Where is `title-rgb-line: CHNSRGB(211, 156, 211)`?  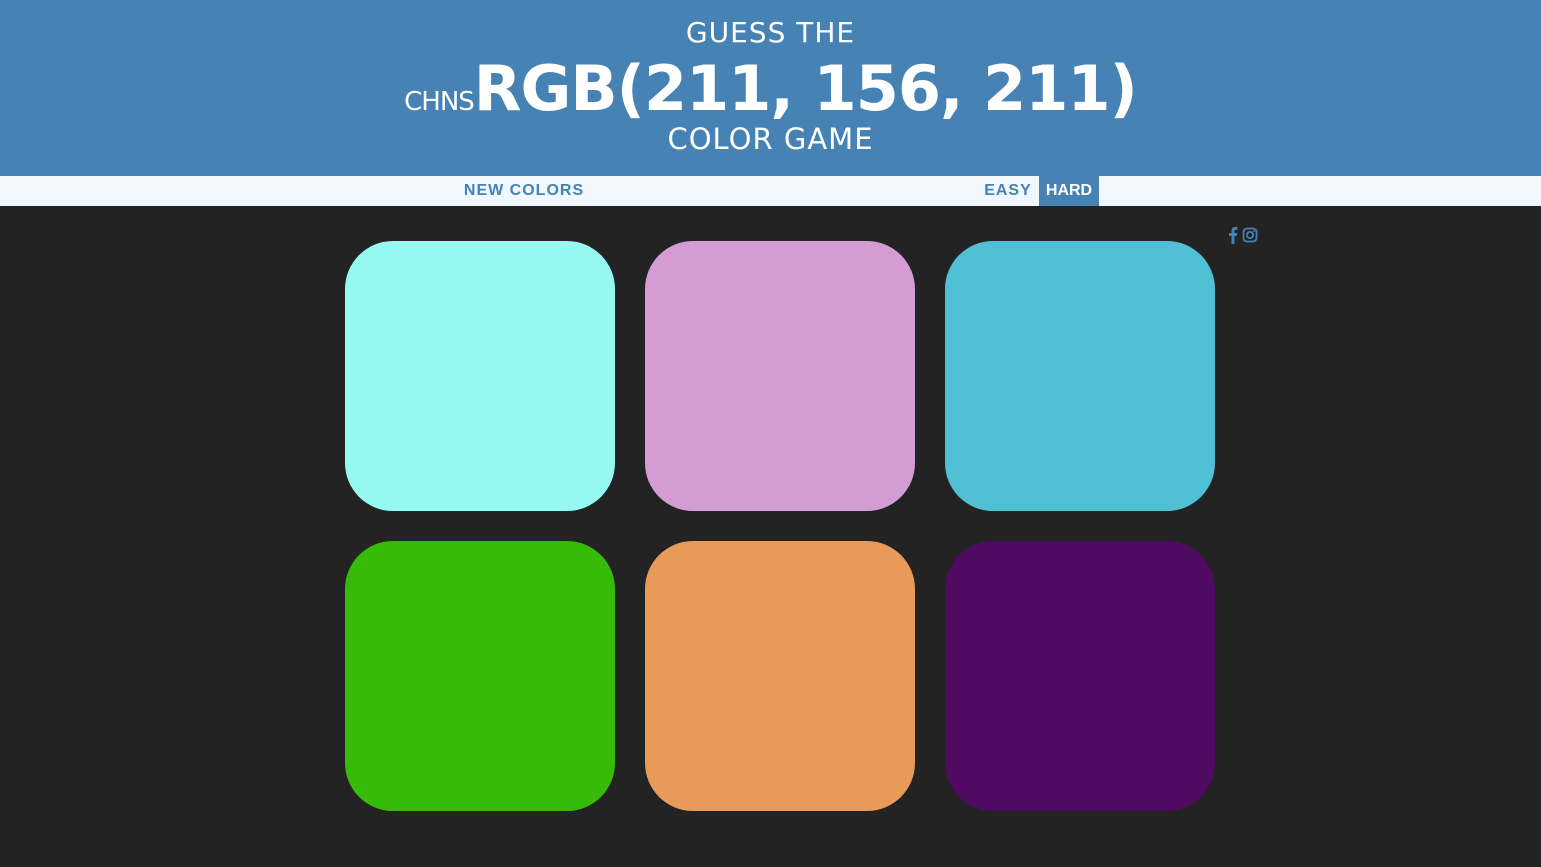 title-rgb-line: CHNSRGB(211, 156, 211) is located at coordinates (770, 88).